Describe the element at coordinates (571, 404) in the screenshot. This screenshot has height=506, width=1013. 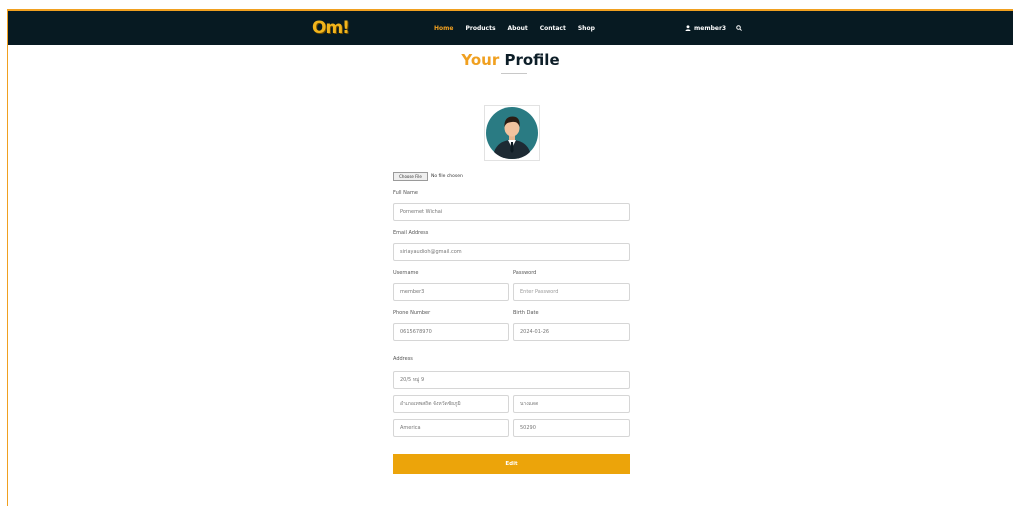
I see `subdistrict-input` at that location.